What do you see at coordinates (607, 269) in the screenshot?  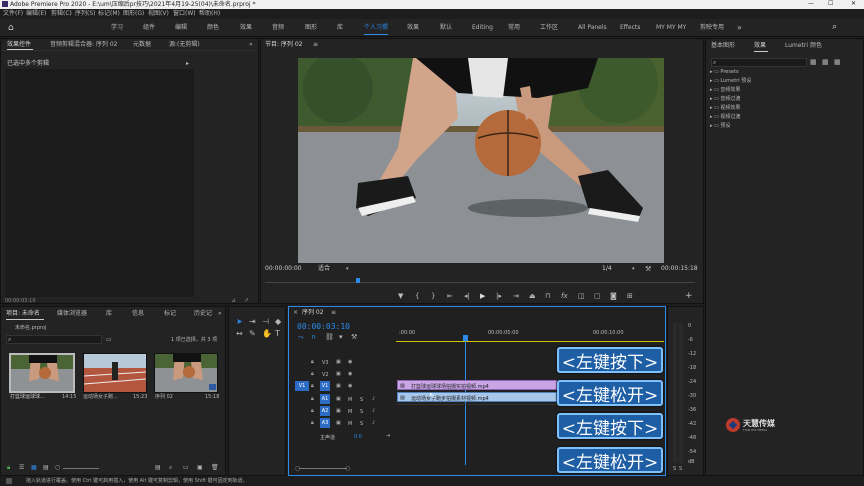 I see `quality-dropdown: 1/4` at bounding box center [607, 269].